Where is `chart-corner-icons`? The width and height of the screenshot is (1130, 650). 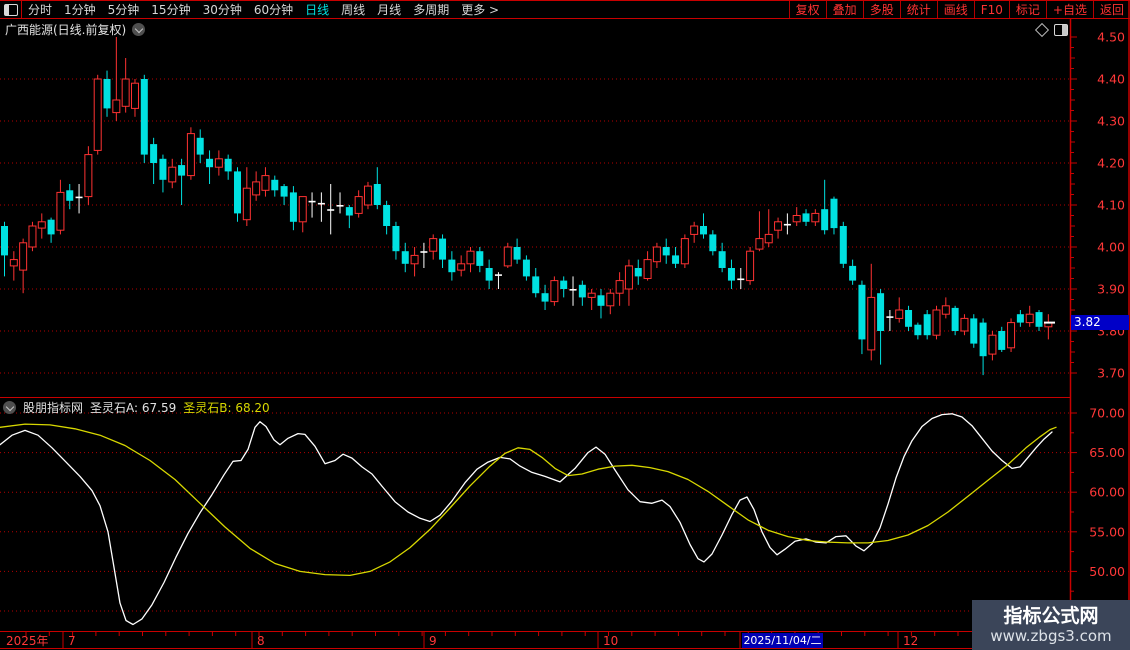
chart-corner-icons is located at coordinates (1051, 30).